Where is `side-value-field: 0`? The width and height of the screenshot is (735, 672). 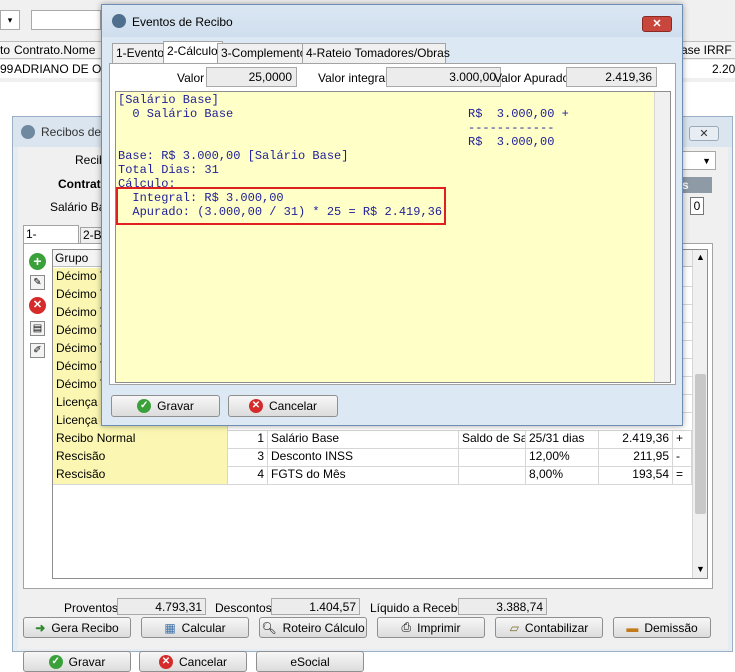 side-value-field: 0 is located at coordinates (697, 206).